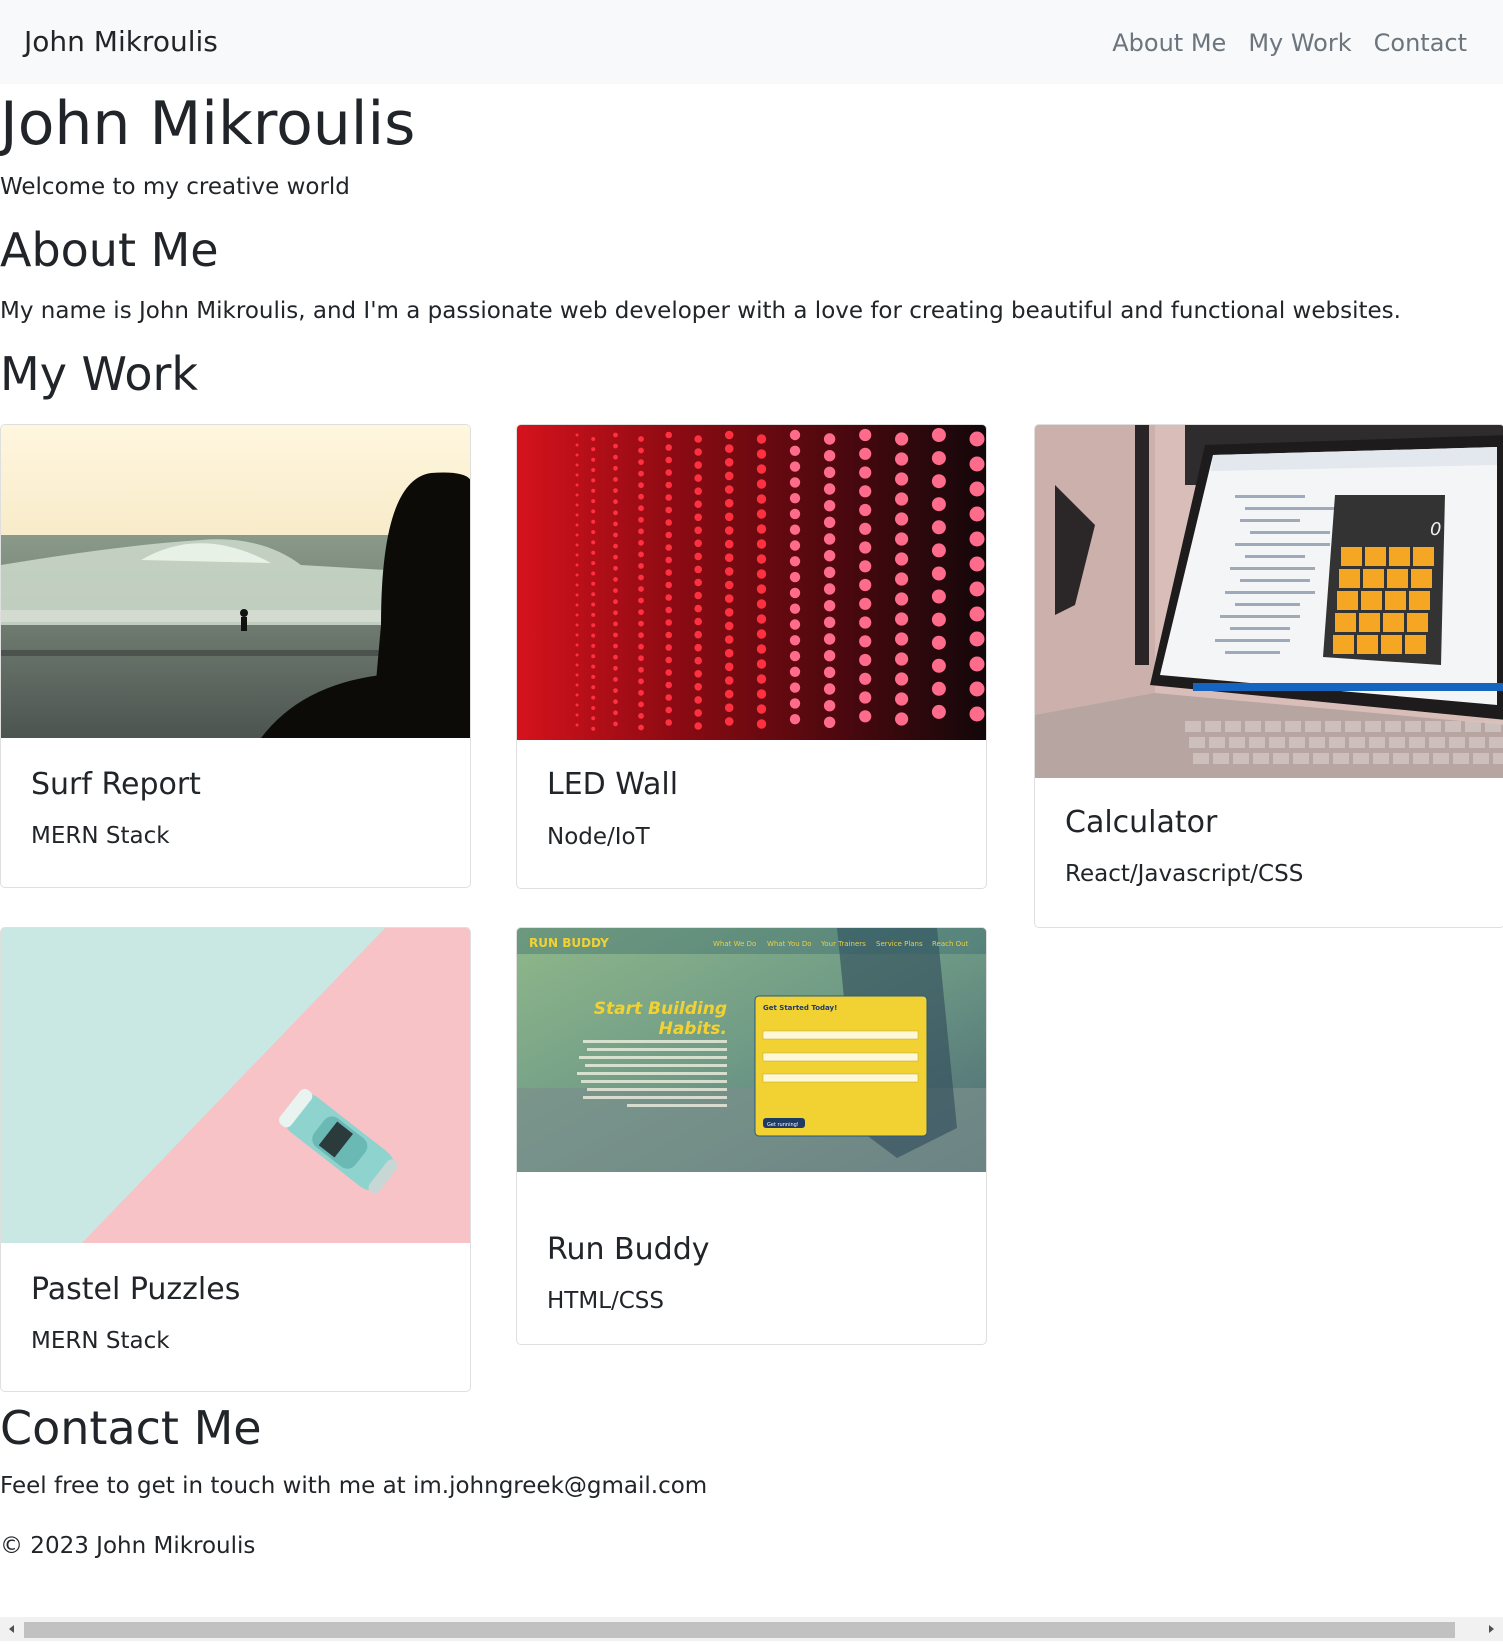 The width and height of the screenshot is (1503, 1645). What do you see at coordinates (1420, 43) in the screenshot?
I see `nav-link-contact: Contact` at bounding box center [1420, 43].